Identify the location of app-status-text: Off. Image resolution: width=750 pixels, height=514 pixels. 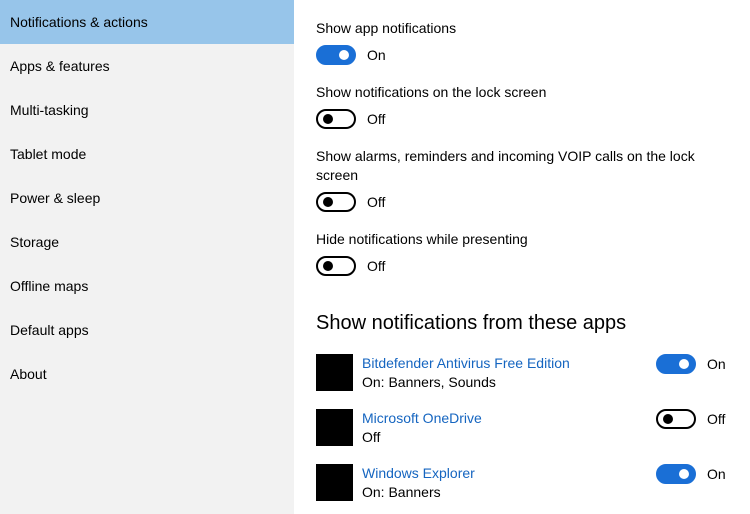
(371, 437).